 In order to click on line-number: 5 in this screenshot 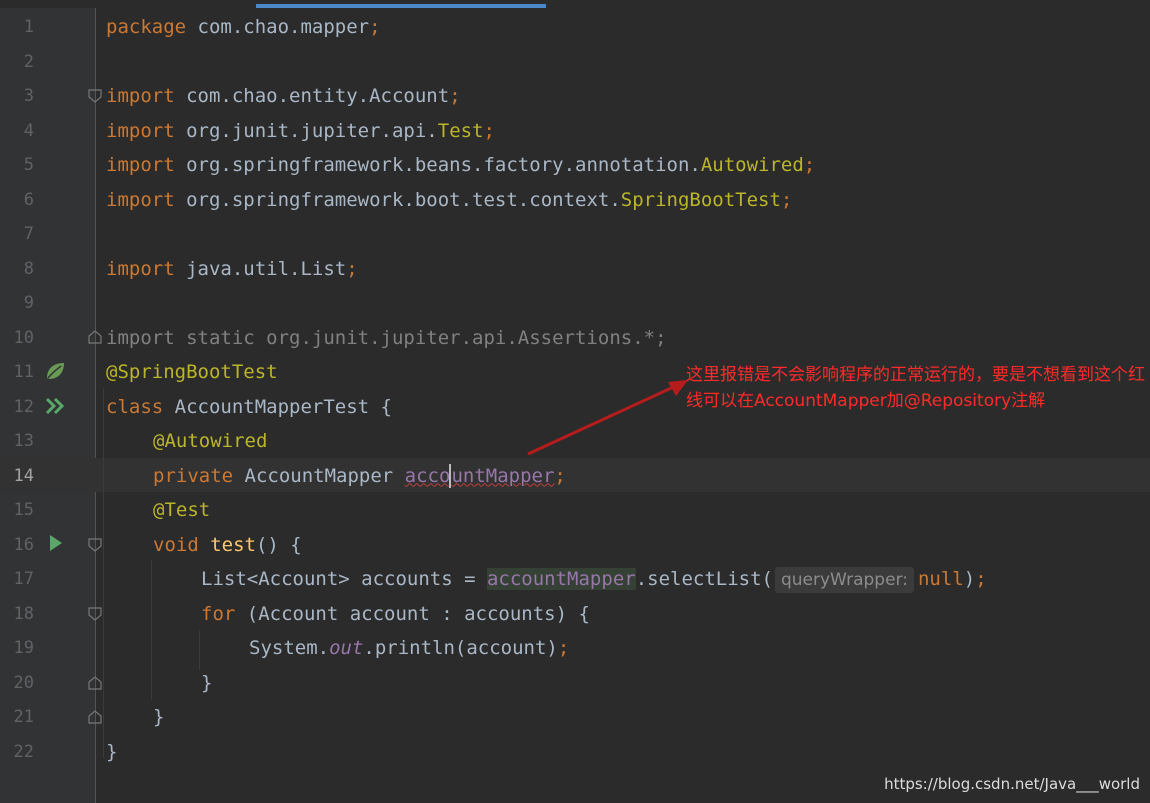, I will do `click(28, 165)`.